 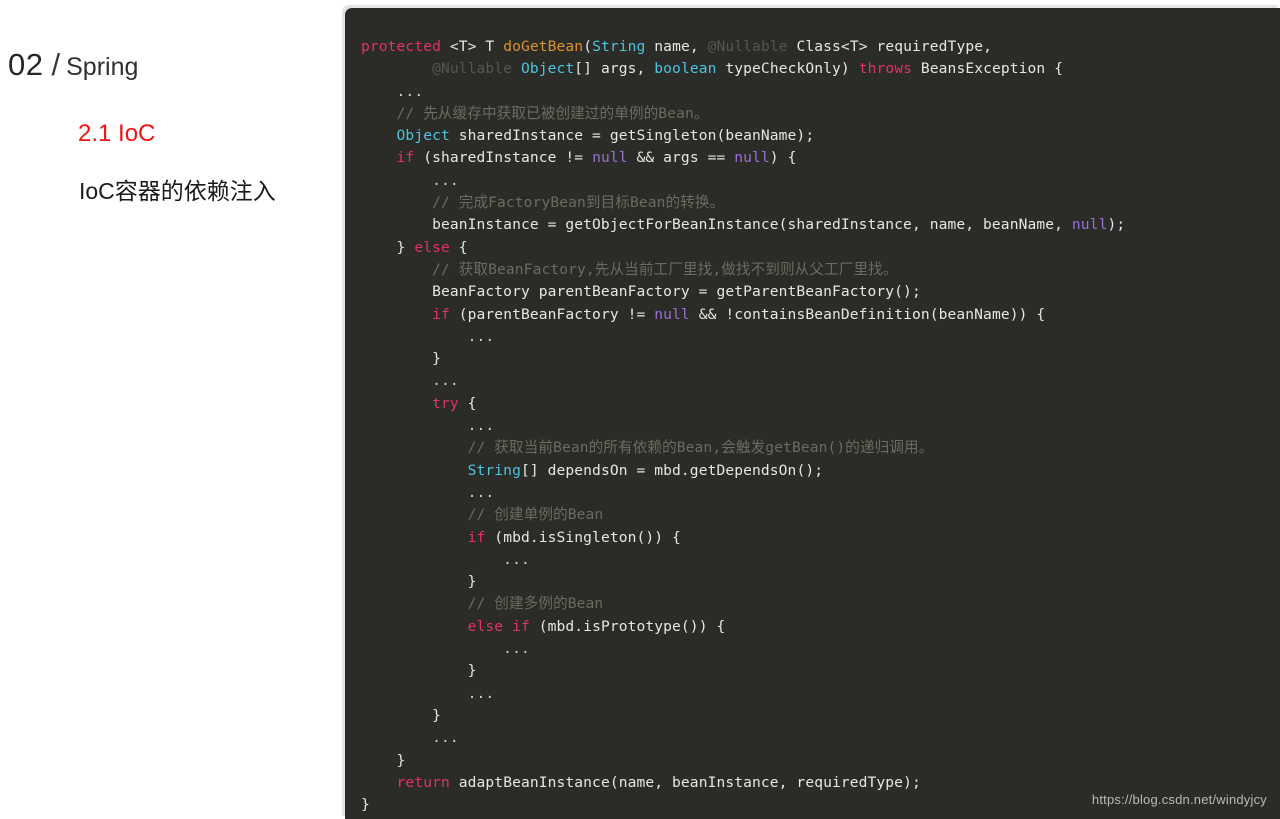 What do you see at coordinates (1179, 799) in the screenshot?
I see `watermark-url: https://blog.csdn.net/windyjcy` at bounding box center [1179, 799].